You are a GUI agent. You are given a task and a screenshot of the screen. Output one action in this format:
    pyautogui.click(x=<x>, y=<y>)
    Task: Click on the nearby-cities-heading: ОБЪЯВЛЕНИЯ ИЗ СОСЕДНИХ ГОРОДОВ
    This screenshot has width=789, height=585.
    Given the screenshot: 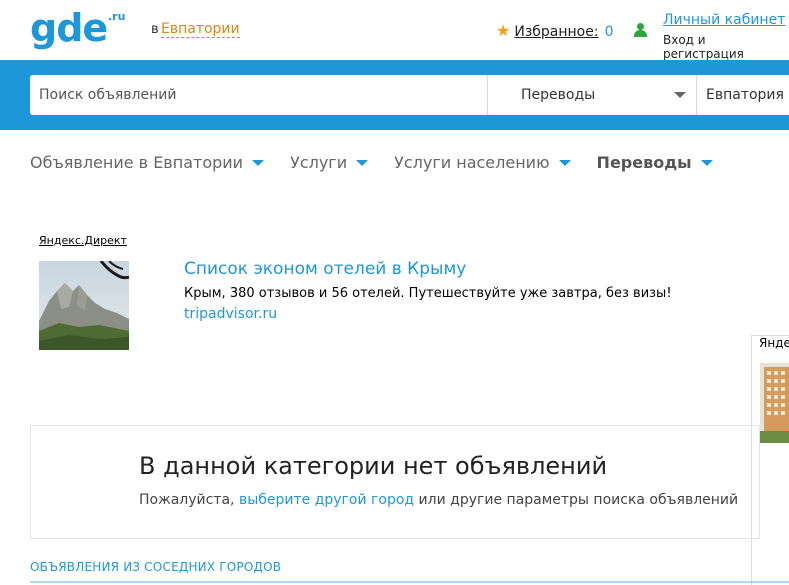 What is the action you would take?
    pyautogui.click(x=155, y=567)
    